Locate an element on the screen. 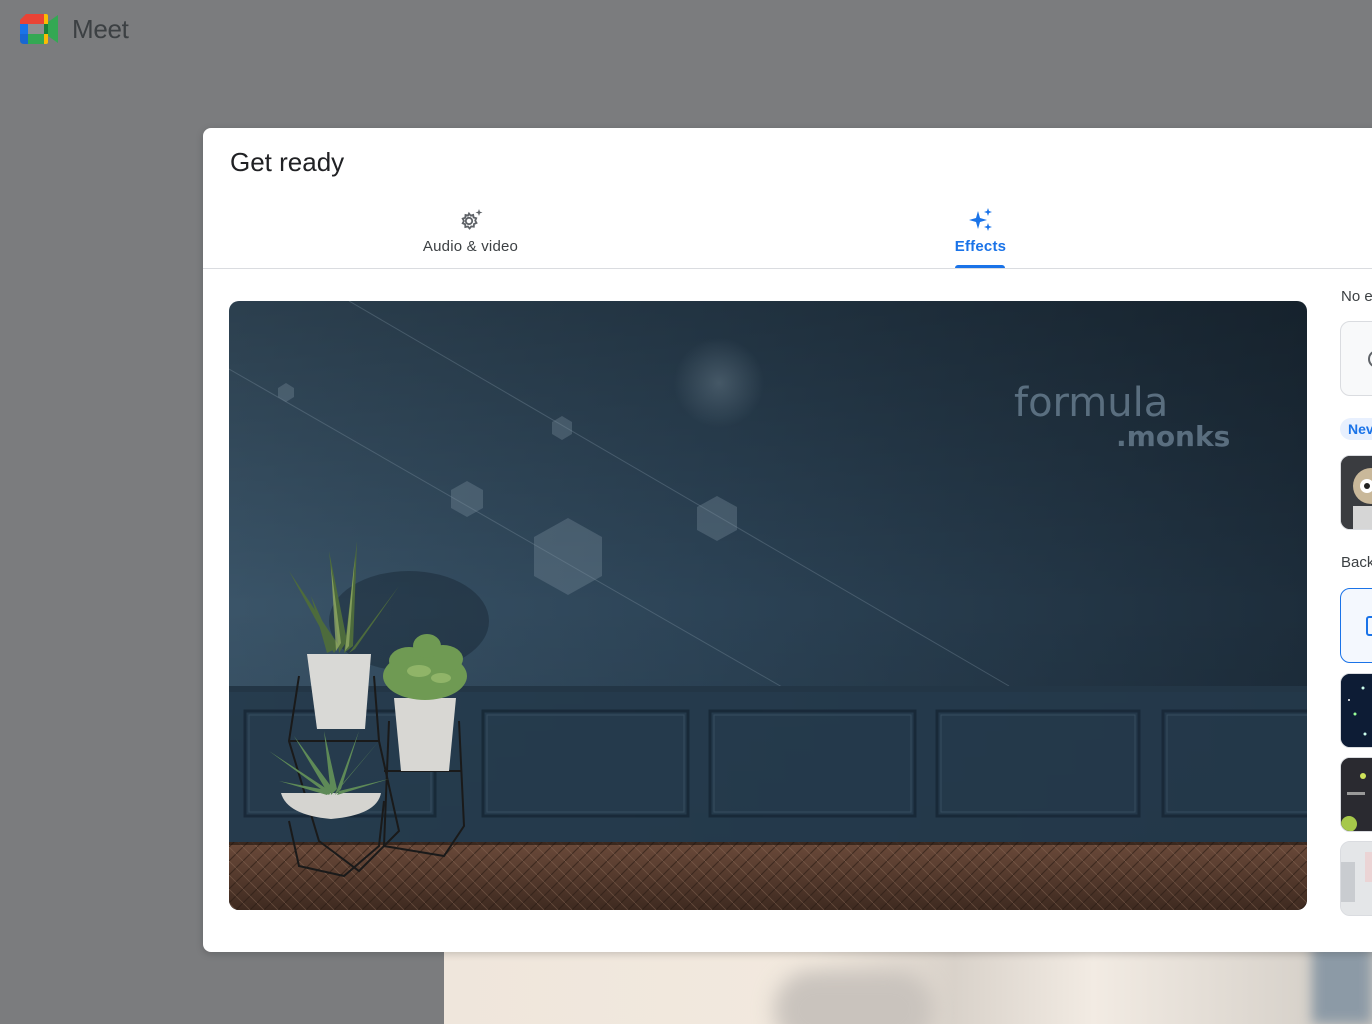 The height and width of the screenshot is (1024, 1372). effect-option-robot is located at coordinates (1356, 492).